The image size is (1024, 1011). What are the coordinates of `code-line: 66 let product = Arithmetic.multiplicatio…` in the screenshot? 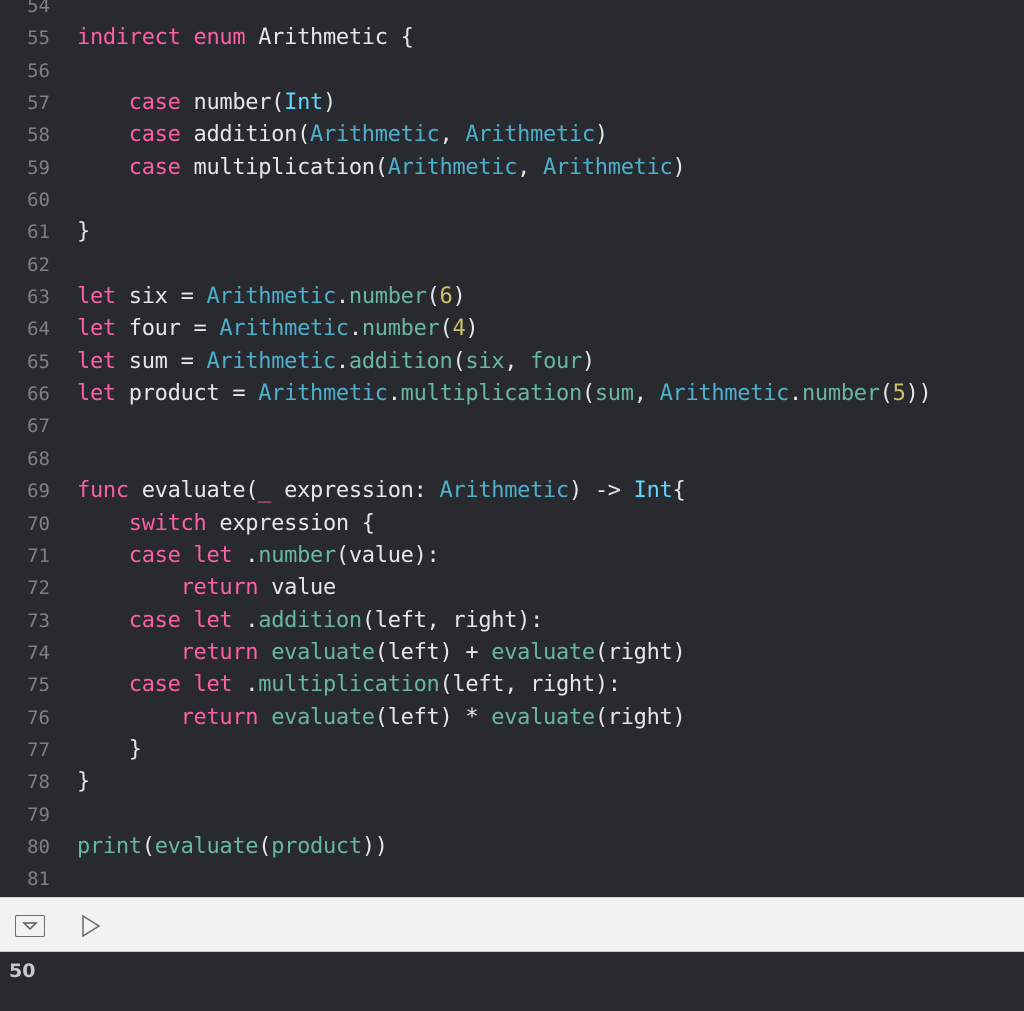 It's located at (512, 394).